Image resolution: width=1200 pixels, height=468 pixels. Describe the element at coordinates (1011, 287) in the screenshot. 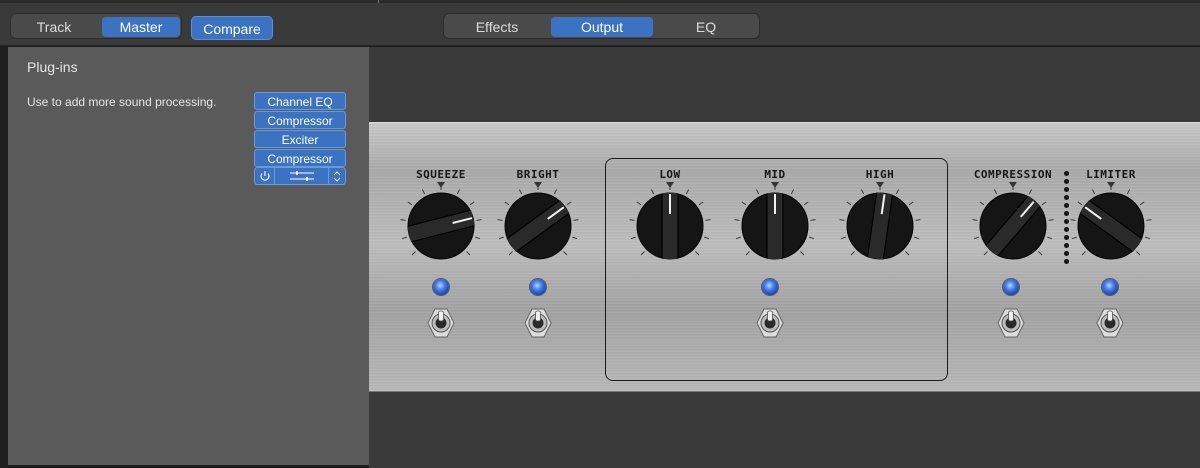

I see `led-compression` at that location.